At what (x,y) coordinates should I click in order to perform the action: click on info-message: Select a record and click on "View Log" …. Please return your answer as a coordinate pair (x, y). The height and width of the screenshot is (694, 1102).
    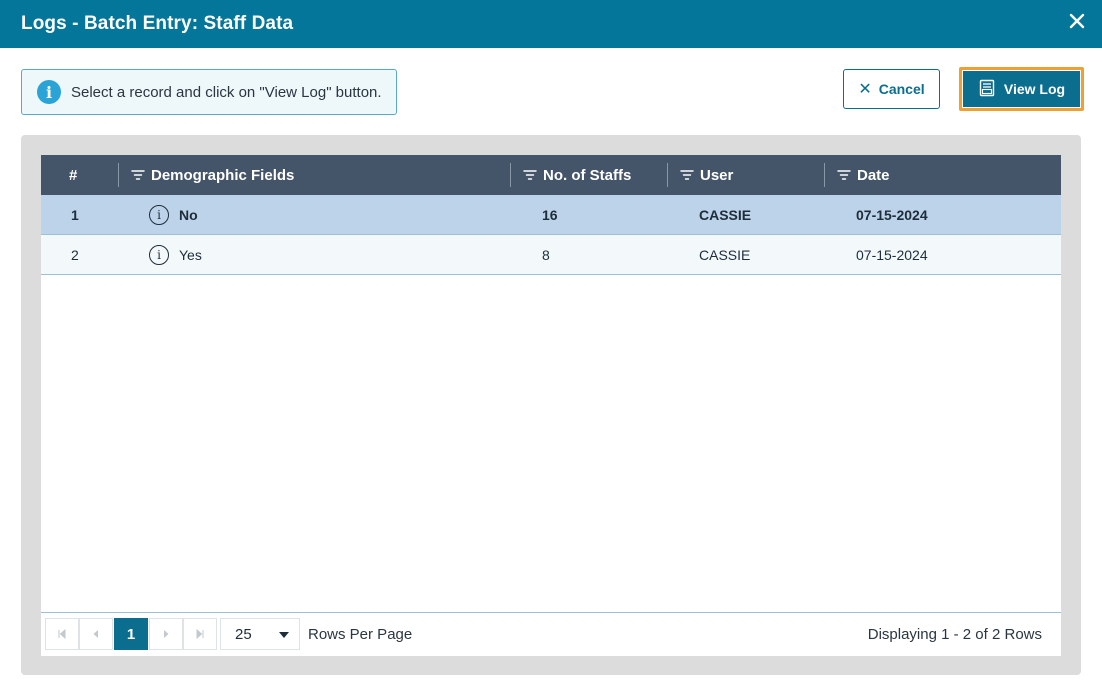
    Looking at the image, I should click on (226, 92).